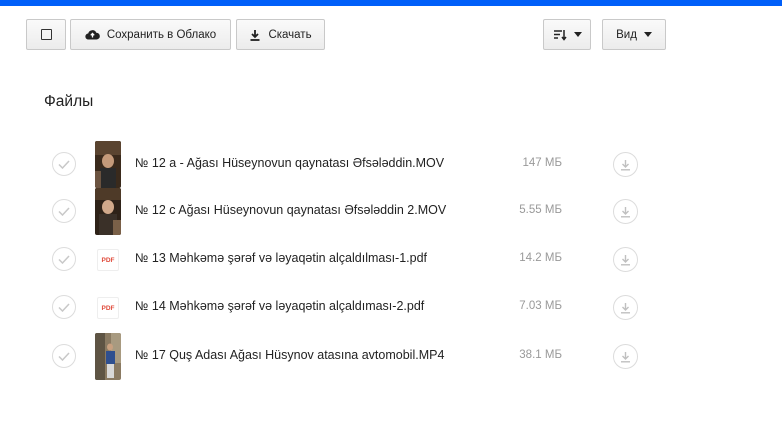 This screenshot has width=782, height=438. Describe the element at coordinates (290, 34) in the screenshot. I see `download-label: Скачать` at that location.